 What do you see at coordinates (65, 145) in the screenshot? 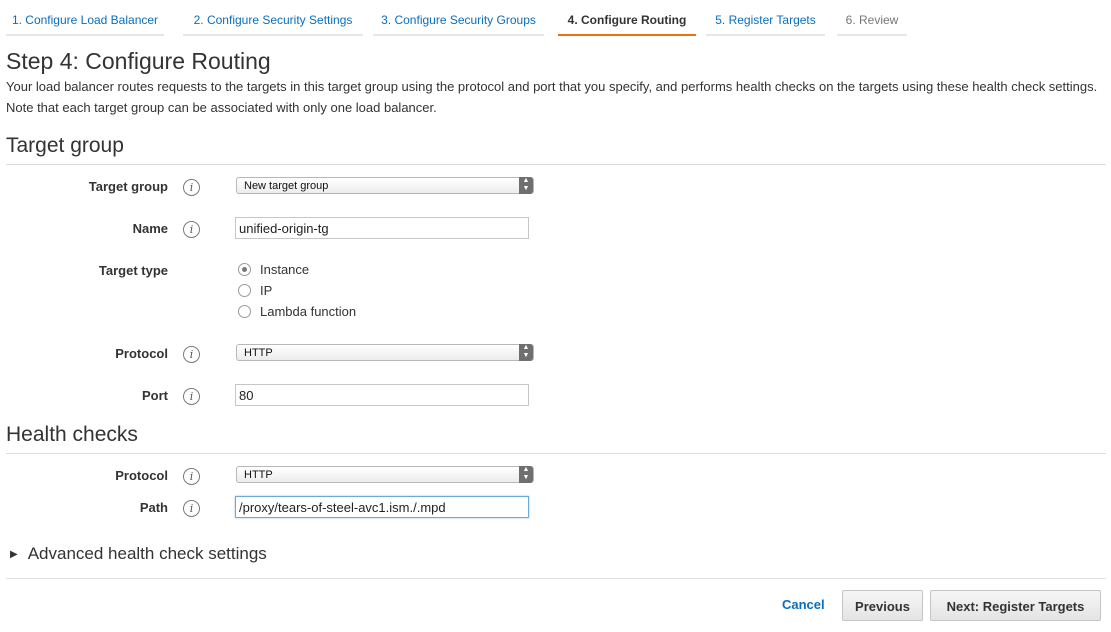
I see `target-group-section-title: Target group` at bounding box center [65, 145].